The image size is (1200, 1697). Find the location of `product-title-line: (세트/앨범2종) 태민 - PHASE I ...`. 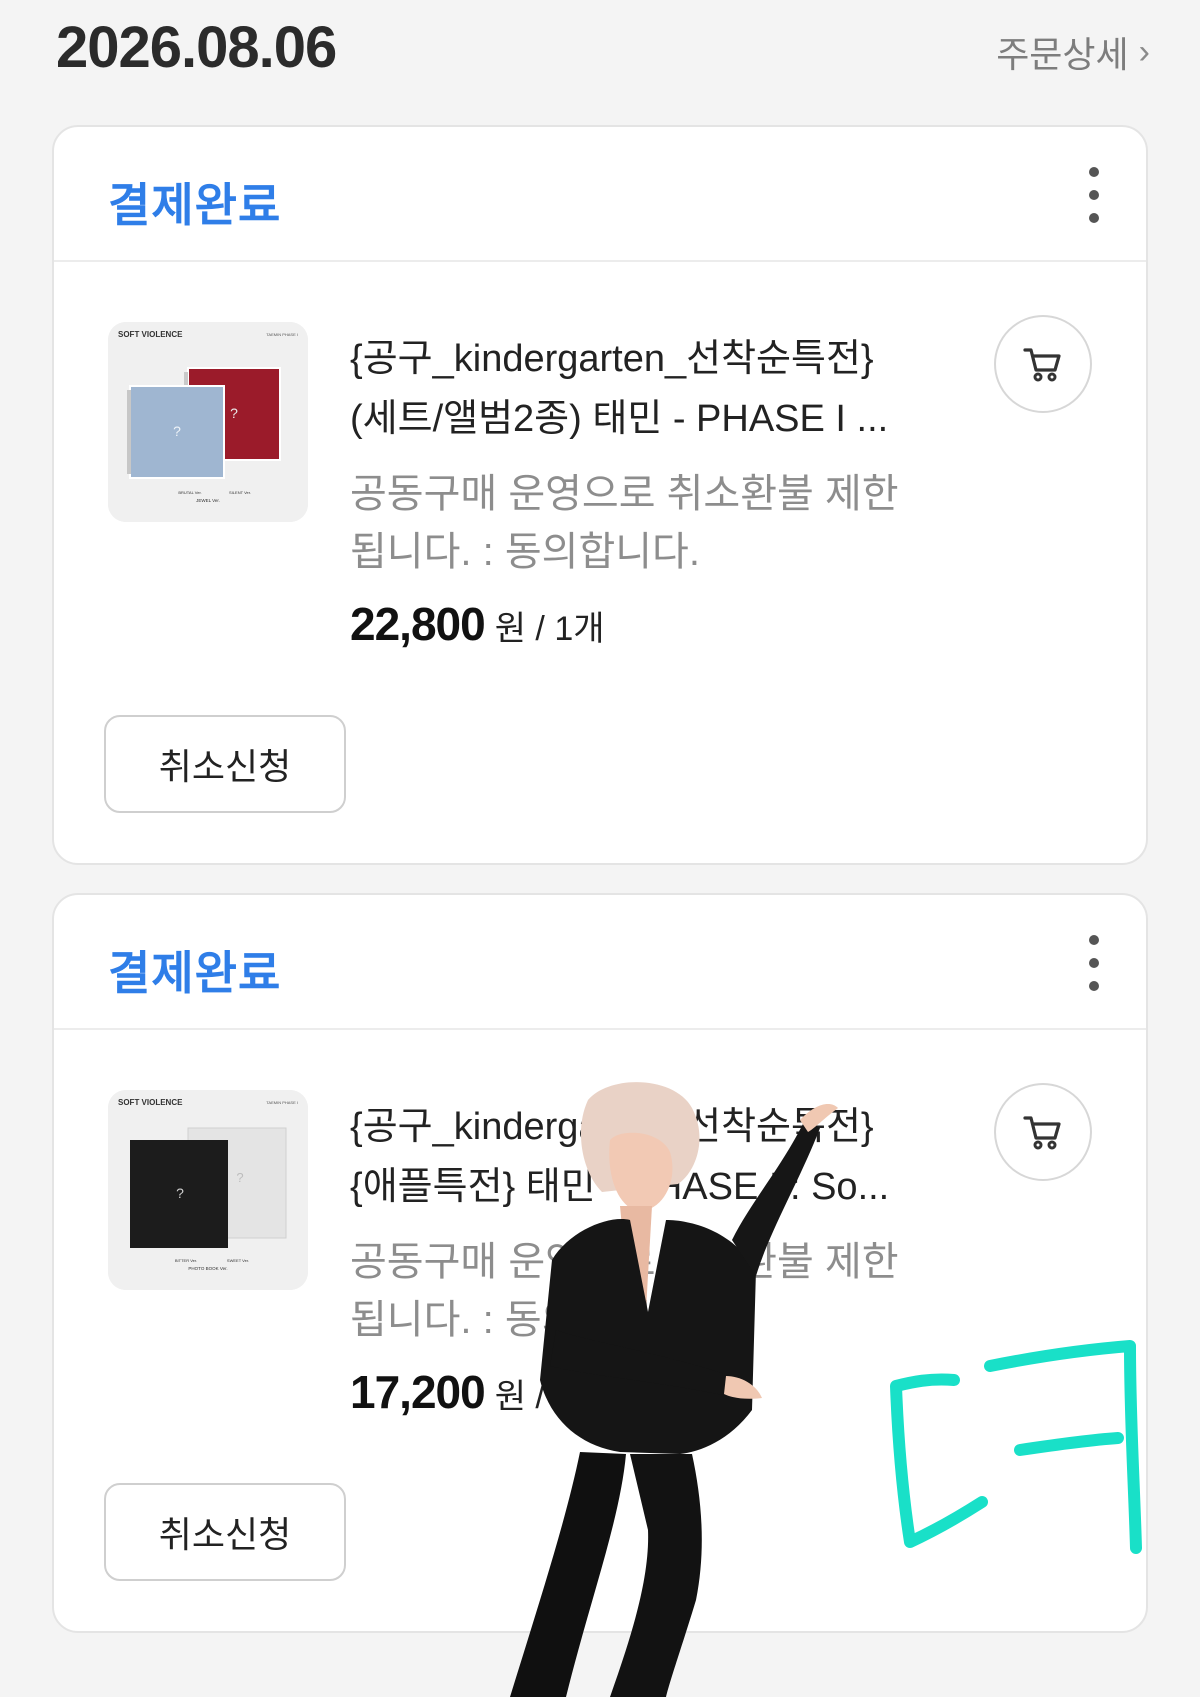

product-title-line: (세트/앨범2종) 태민 - PHASE I ... is located at coordinates (619, 419).